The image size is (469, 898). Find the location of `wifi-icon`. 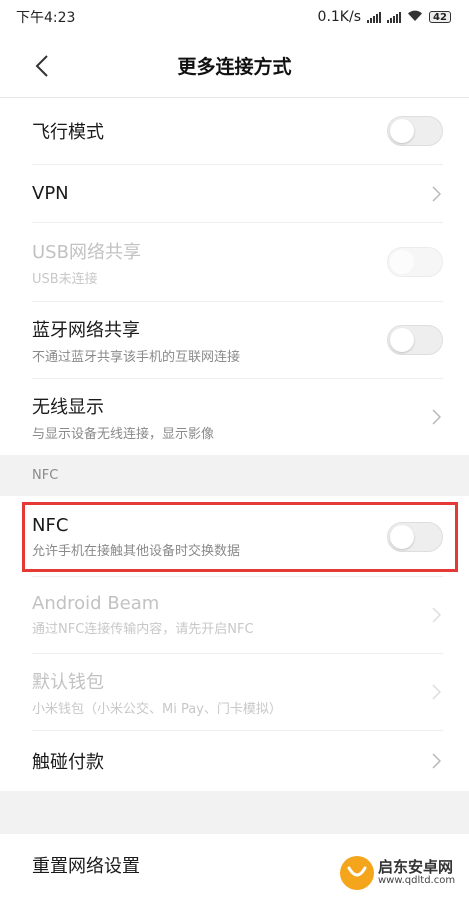

wifi-icon is located at coordinates (415, 17).